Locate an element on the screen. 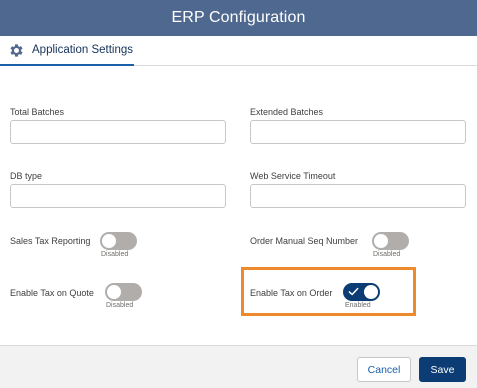 This screenshot has height=388, width=477. enable-tax-on-quote-label: Enable Tax on Quote is located at coordinates (52, 293).